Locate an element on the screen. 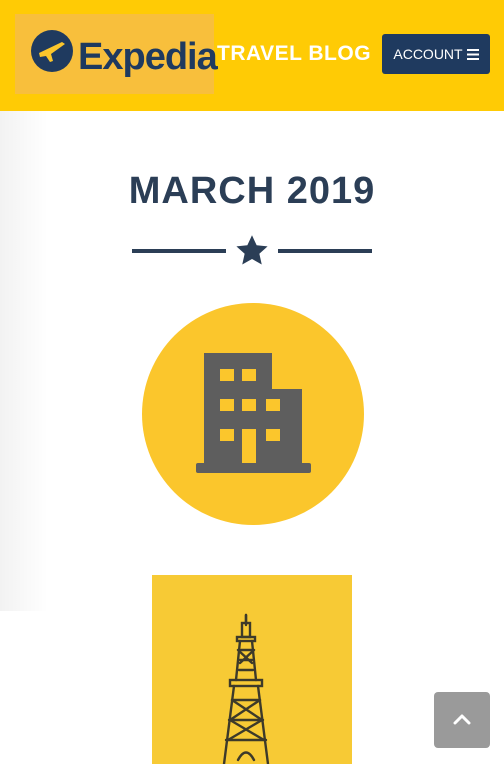 The image size is (504, 764). eiffel-tower-image is located at coordinates (252, 669).